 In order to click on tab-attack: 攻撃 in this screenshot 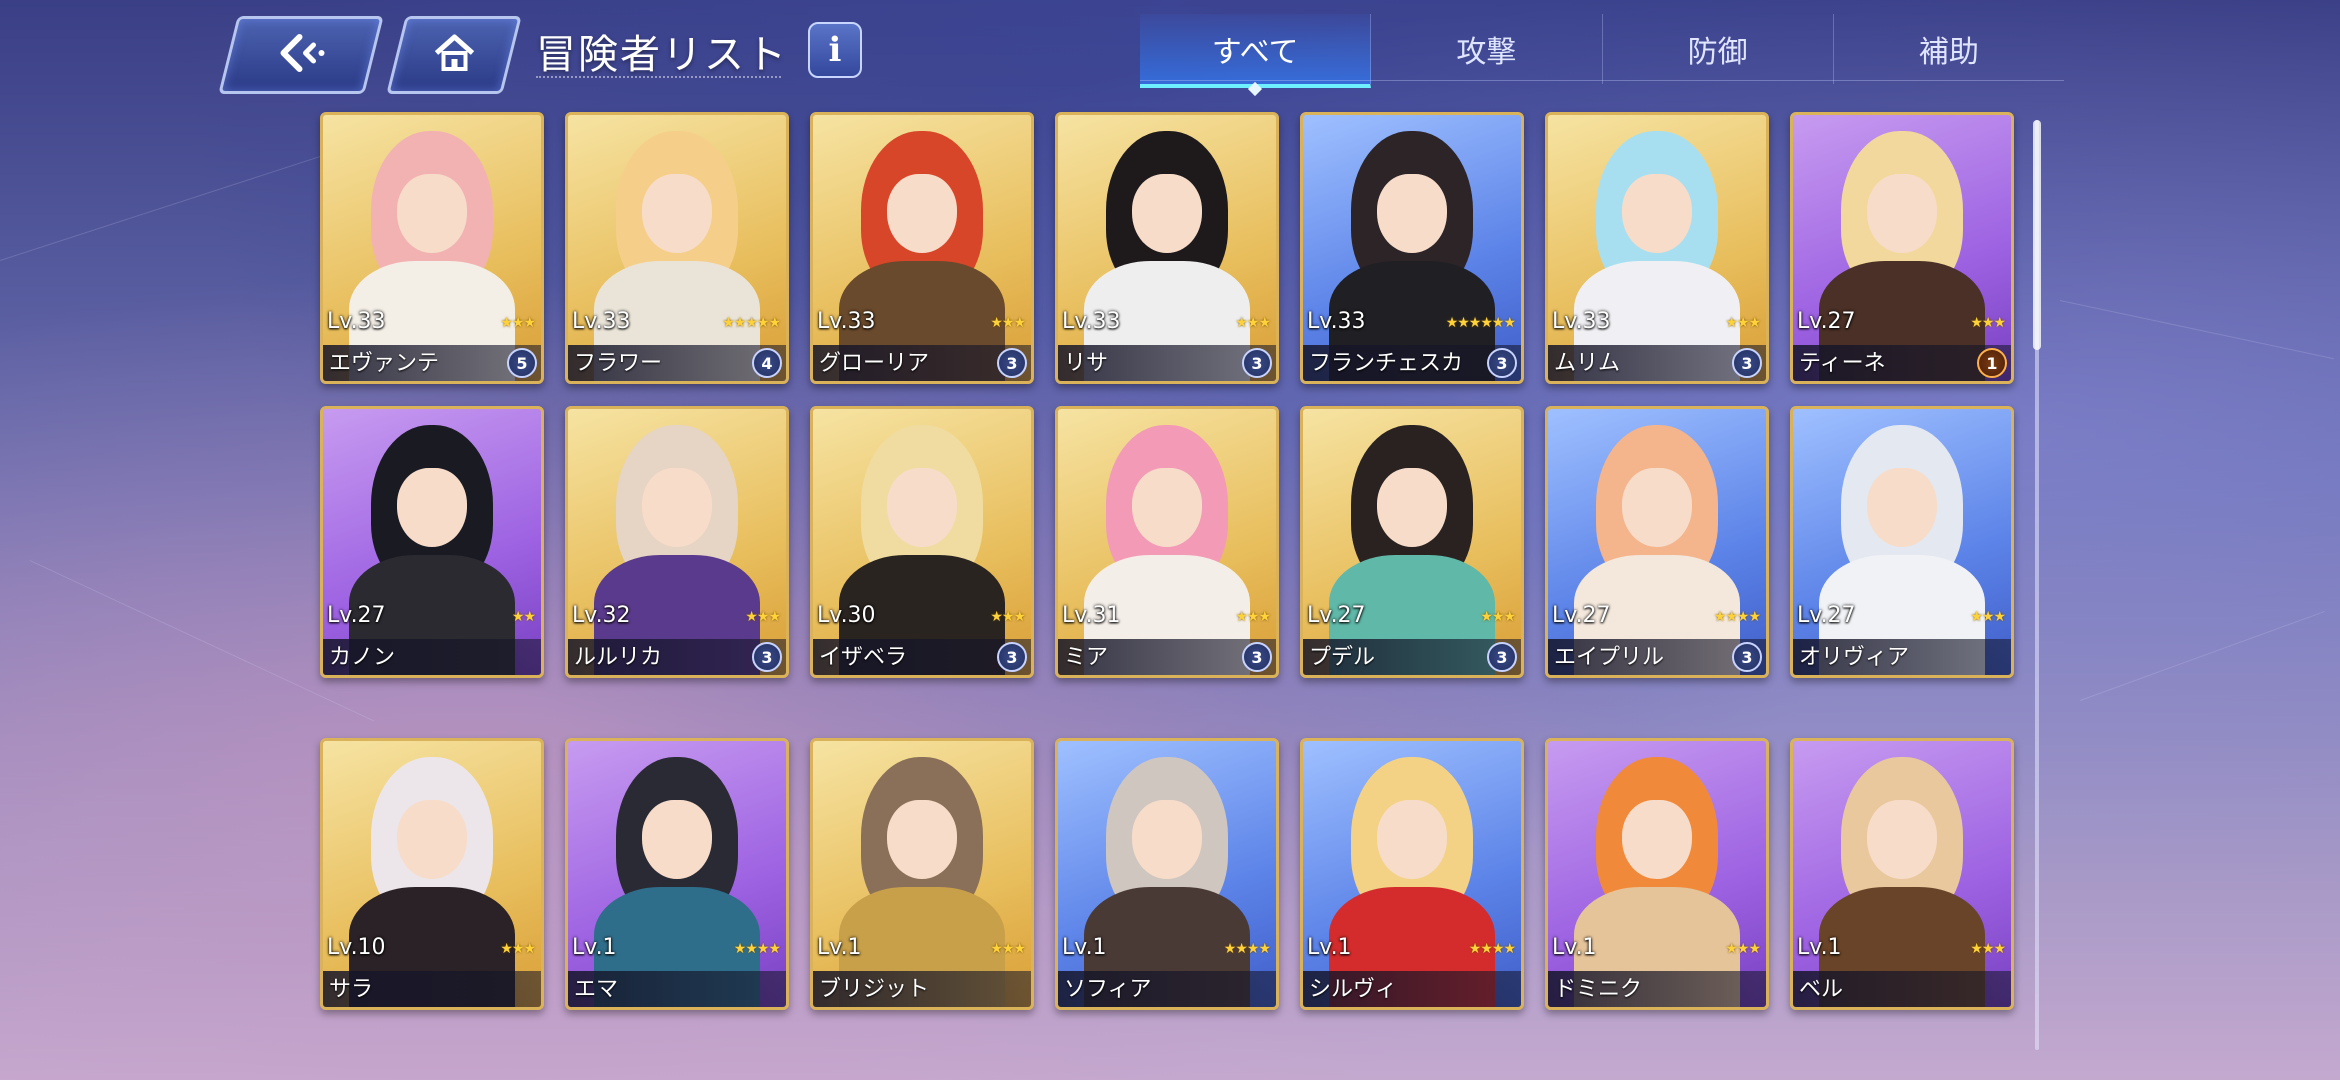, I will do `click(1487, 49)`.